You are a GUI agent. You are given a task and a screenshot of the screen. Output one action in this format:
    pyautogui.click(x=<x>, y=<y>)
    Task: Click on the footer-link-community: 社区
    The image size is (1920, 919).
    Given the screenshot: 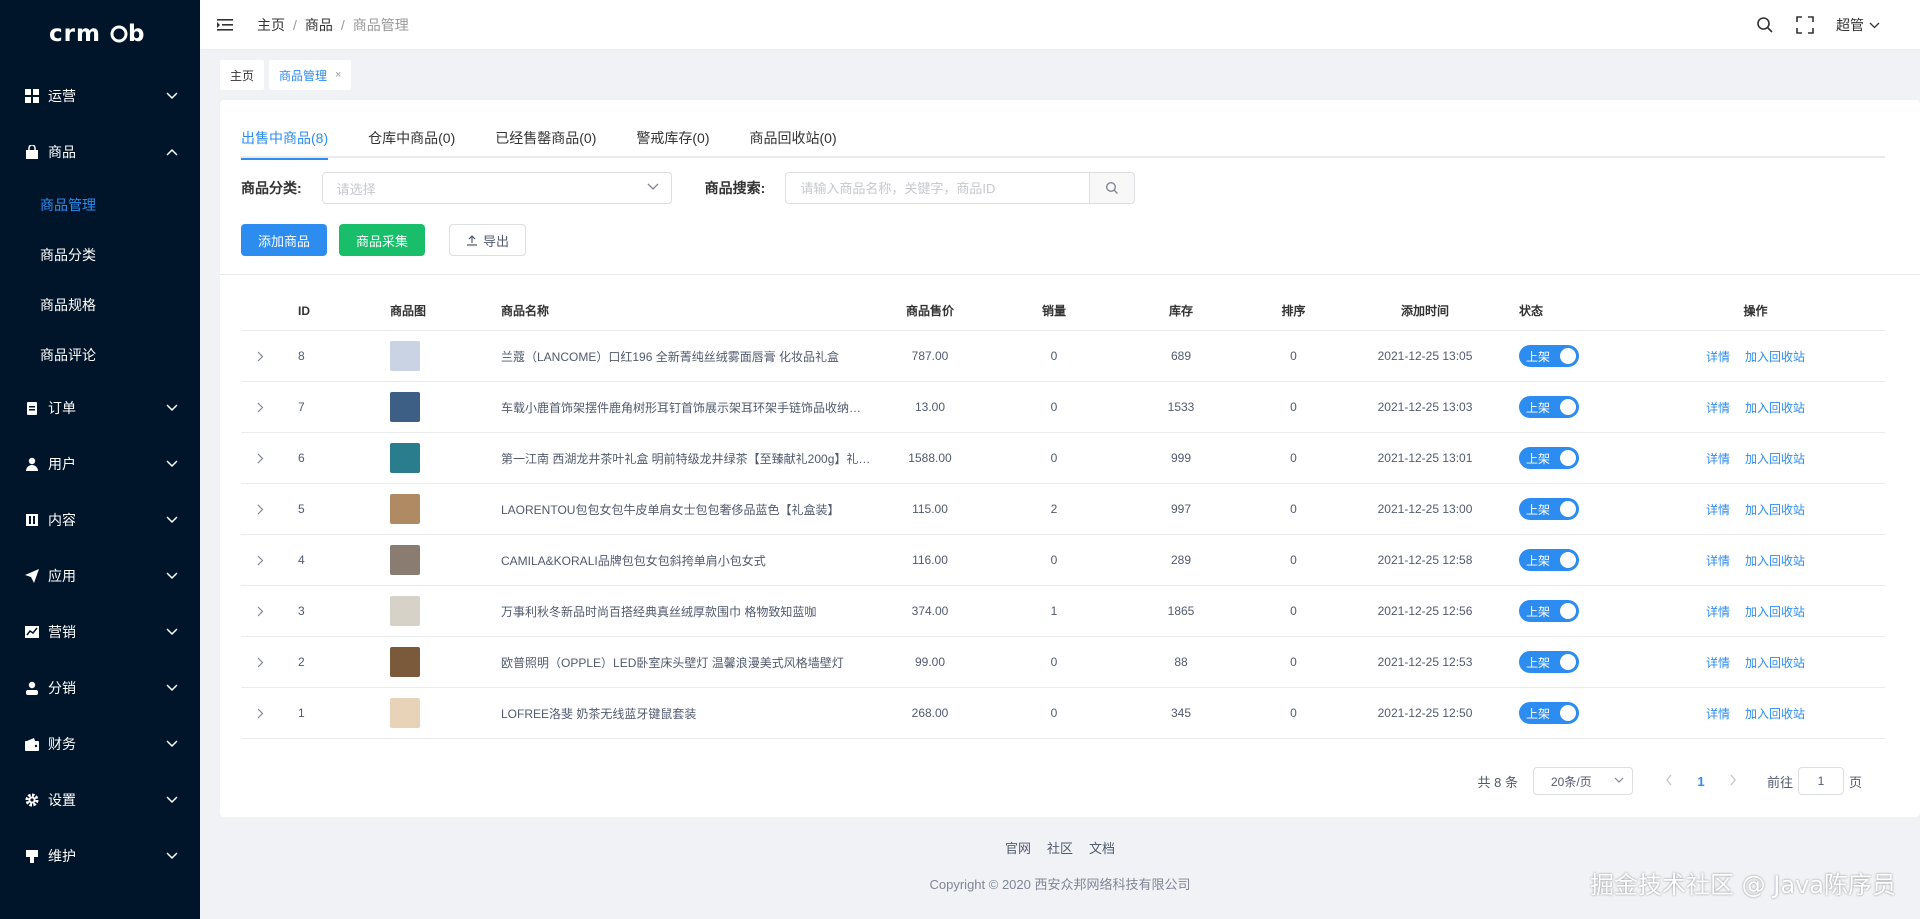 What is the action you would take?
    pyautogui.click(x=1060, y=847)
    